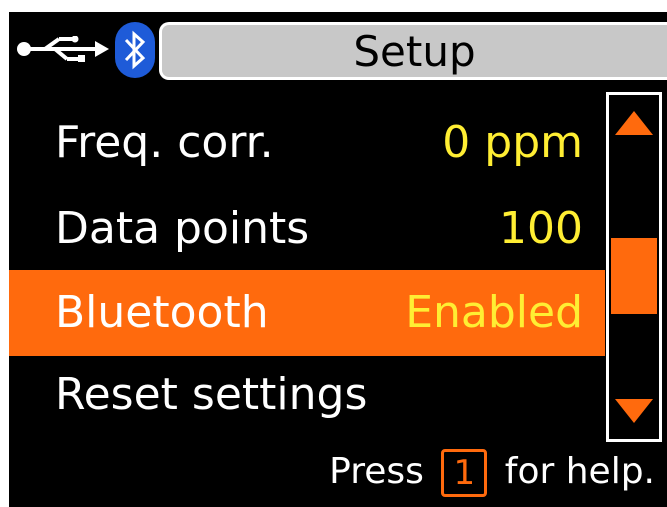 The height and width of the screenshot is (507, 667). I want to click on menu-item-value: Enabled, so click(494, 312).